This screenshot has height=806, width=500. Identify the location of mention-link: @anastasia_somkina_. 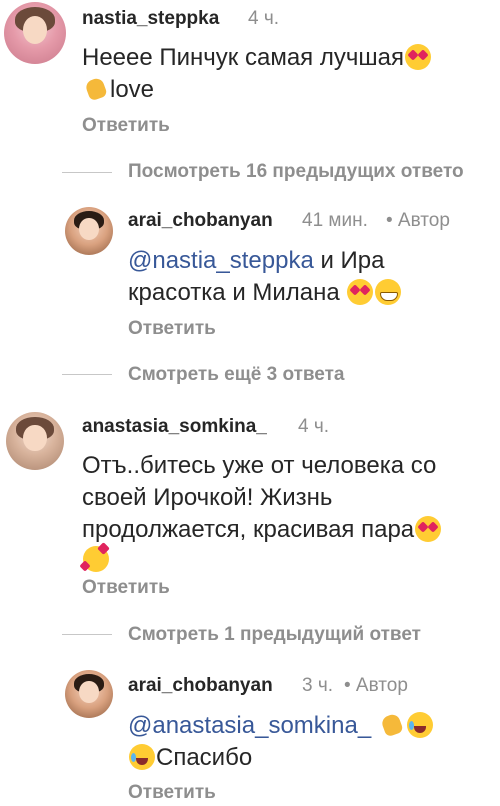
(249, 725).